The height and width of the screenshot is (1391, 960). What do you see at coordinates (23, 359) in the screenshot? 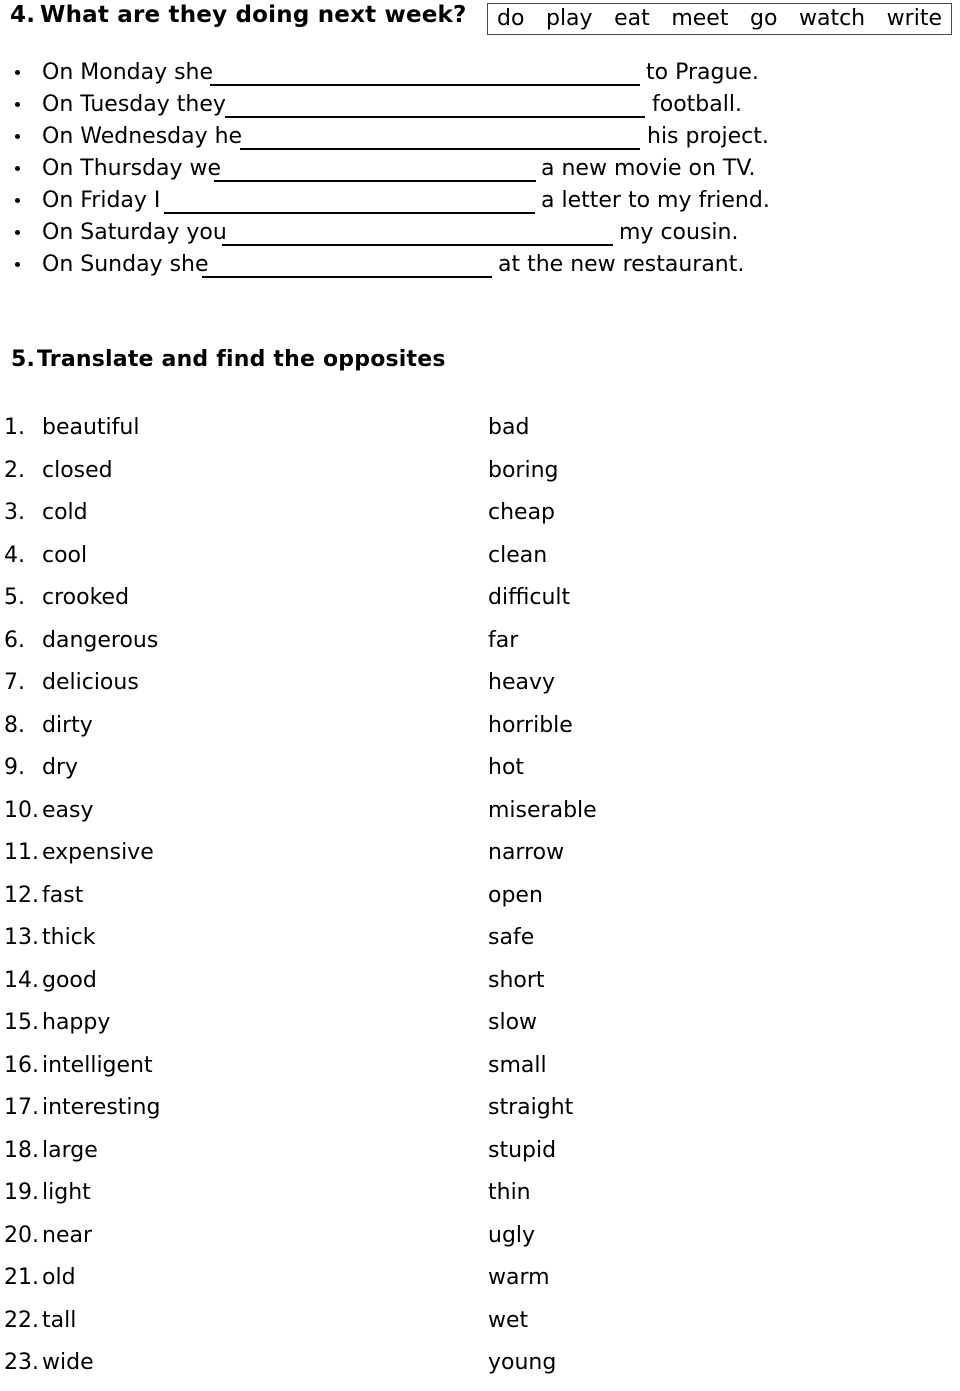
I see `exercise-5-number: 5.` at bounding box center [23, 359].